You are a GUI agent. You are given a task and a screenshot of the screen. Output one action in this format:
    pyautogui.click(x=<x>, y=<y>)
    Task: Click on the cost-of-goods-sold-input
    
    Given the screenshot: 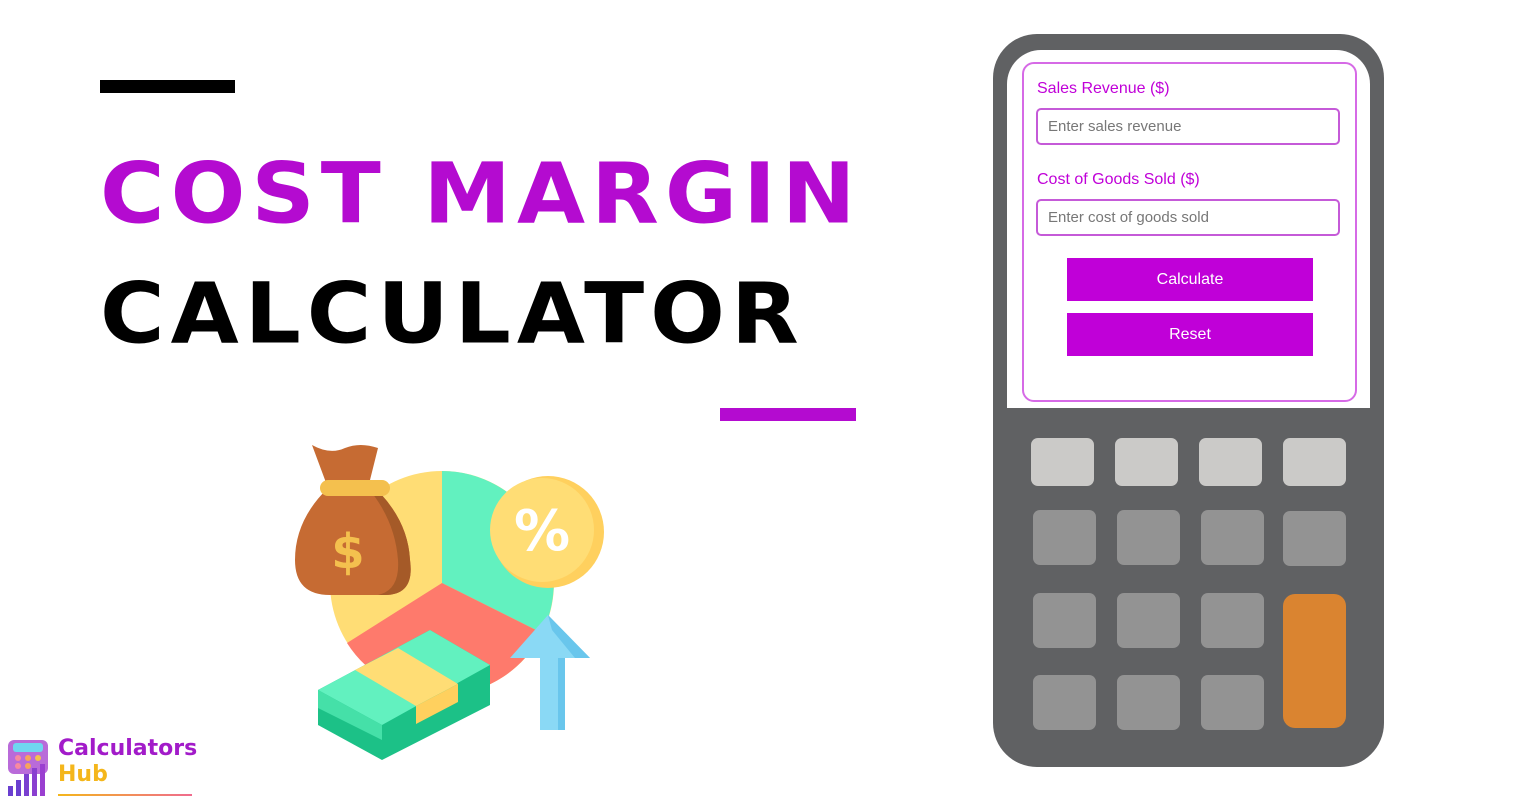 What is the action you would take?
    pyautogui.click(x=1188, y=217)
    